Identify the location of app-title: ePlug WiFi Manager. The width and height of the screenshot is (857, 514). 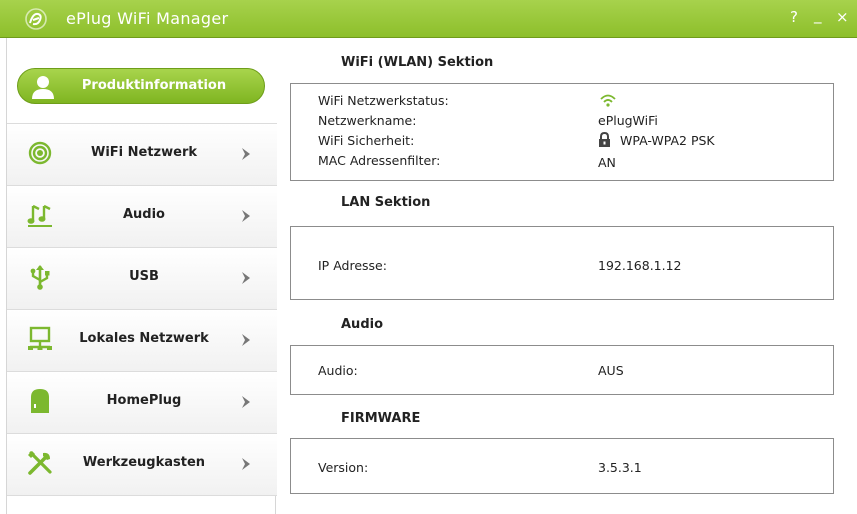
(147, 18).